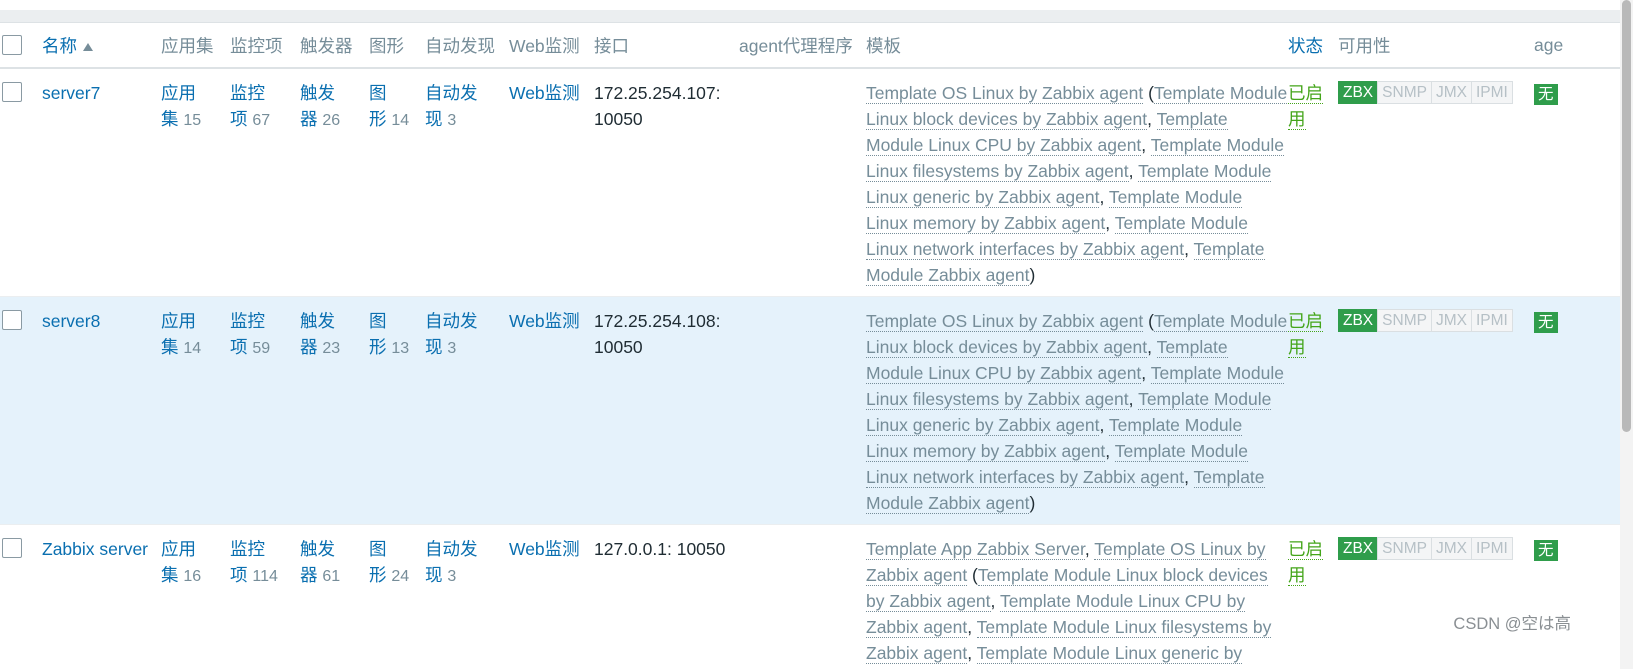 Image resolution: width=1633 pixels, height=669 pixels. What do you see at coordinates (101, 410) in the screenshot?
I see `host-name-cell: server8` at bounding box center [101, 410].